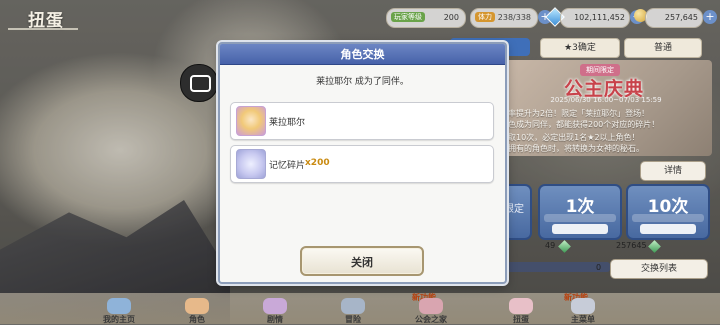 Image resolution: width=720 pixels, height=325 pixels. I want to click on add-jewels-button: +, so click(710, 17).